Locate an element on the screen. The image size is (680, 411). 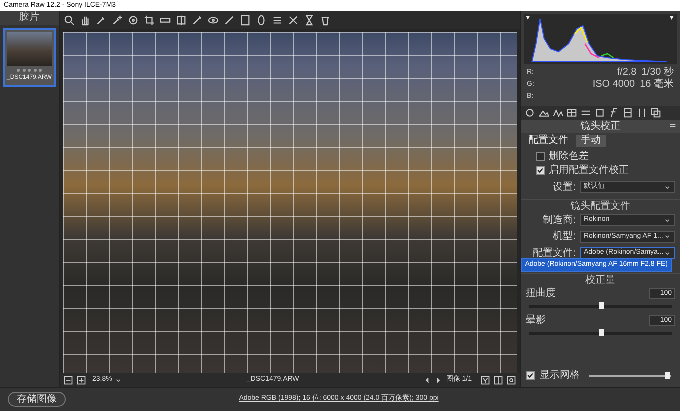
stack-icon is located at coordinates (656, 113).